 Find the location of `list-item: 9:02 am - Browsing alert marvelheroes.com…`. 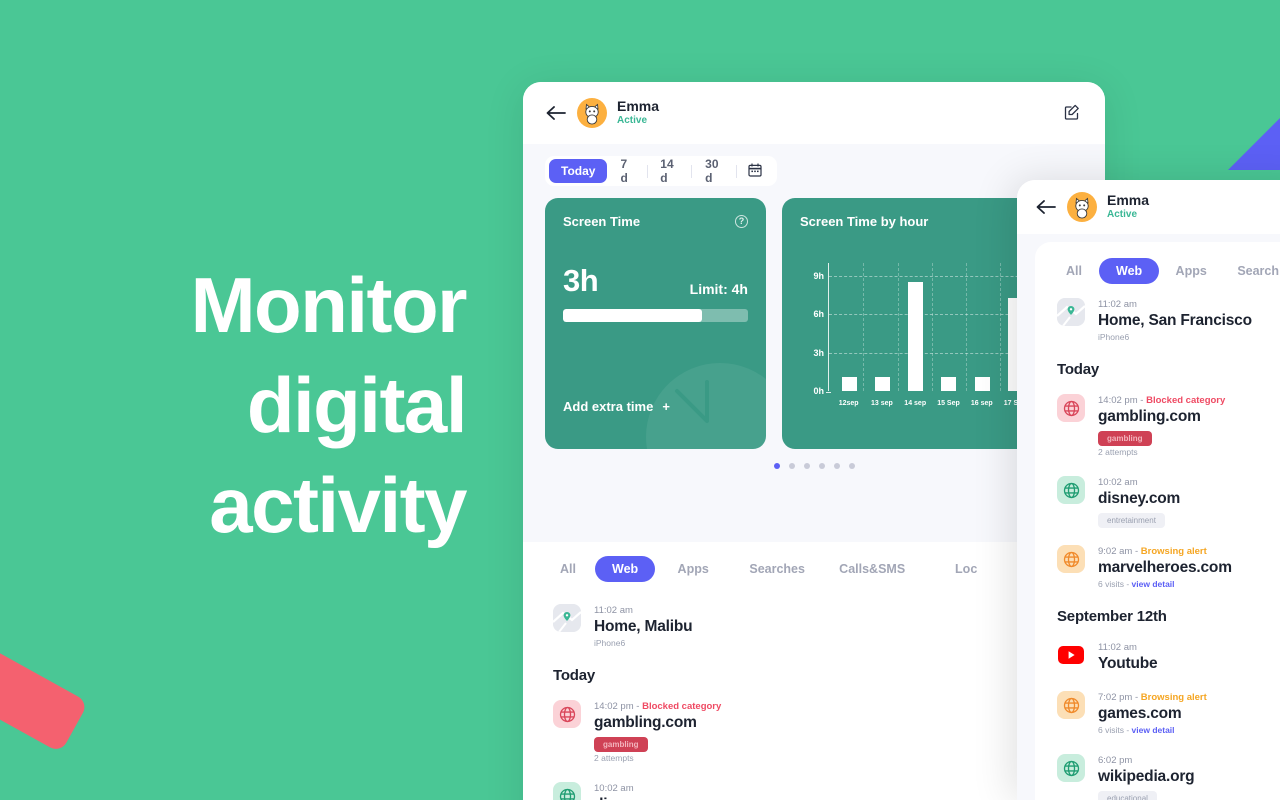

list-item: 9:02 am - Browsing alert marvelheroes.com… is located at coordinates (1168, 568).